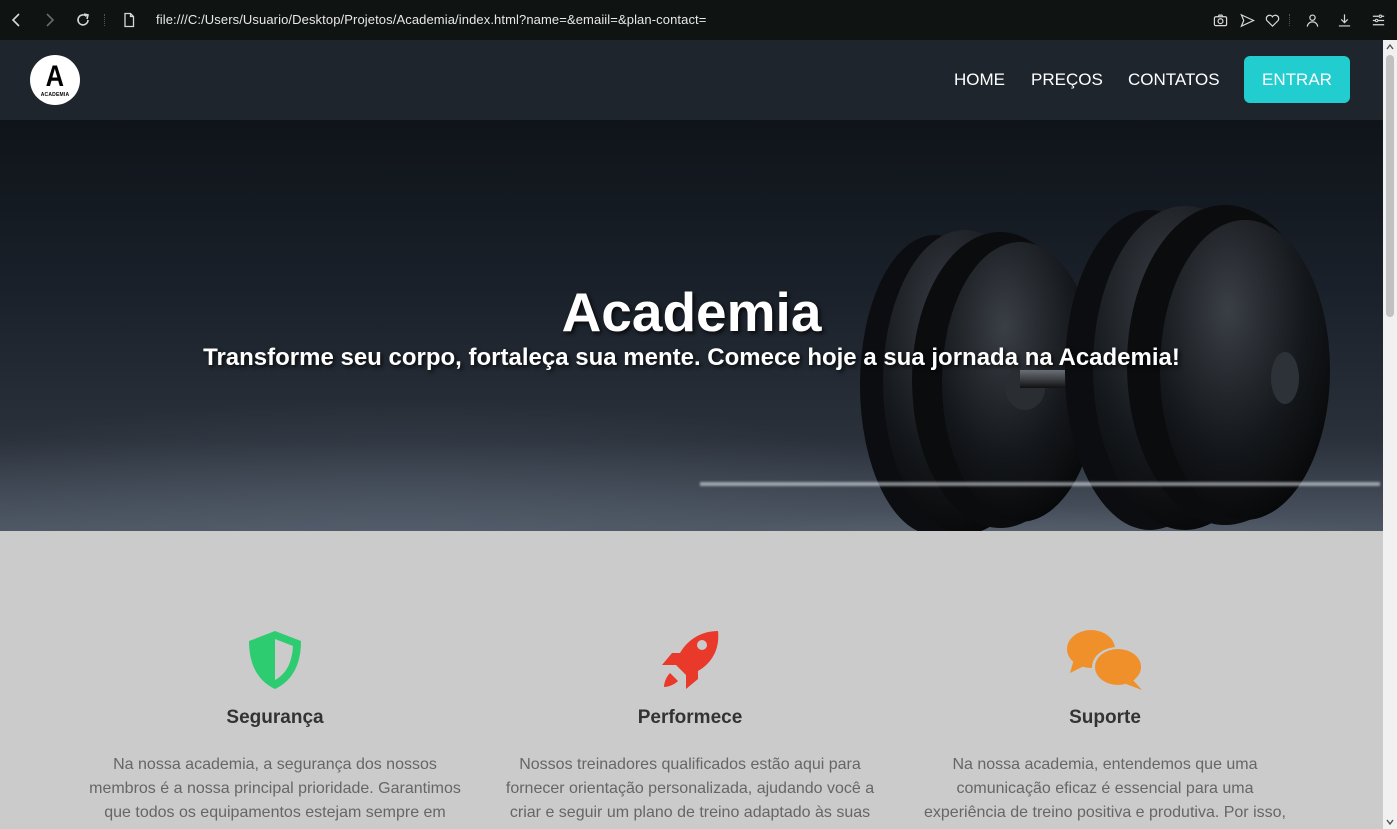 This screenshot has height=829, width=1397. I want to click on send-icon, so click(1247, 20).